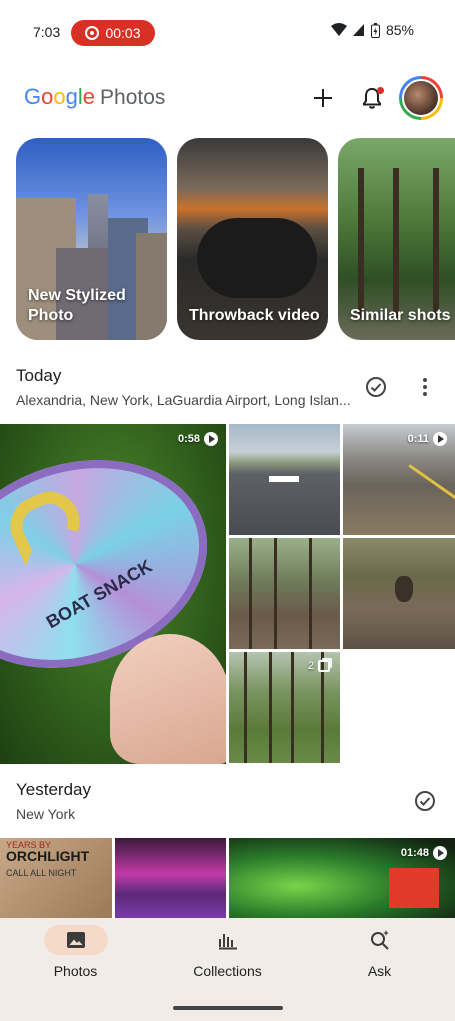  What do you see at coordinates (92, 33) in the screenshot?
I see `record-icon` at bounding box center [92, 33].